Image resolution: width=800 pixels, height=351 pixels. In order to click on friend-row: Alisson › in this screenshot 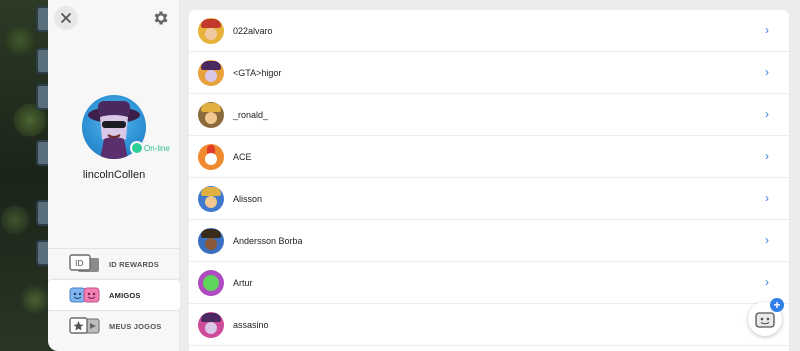, I will do `click(489, 199)`.